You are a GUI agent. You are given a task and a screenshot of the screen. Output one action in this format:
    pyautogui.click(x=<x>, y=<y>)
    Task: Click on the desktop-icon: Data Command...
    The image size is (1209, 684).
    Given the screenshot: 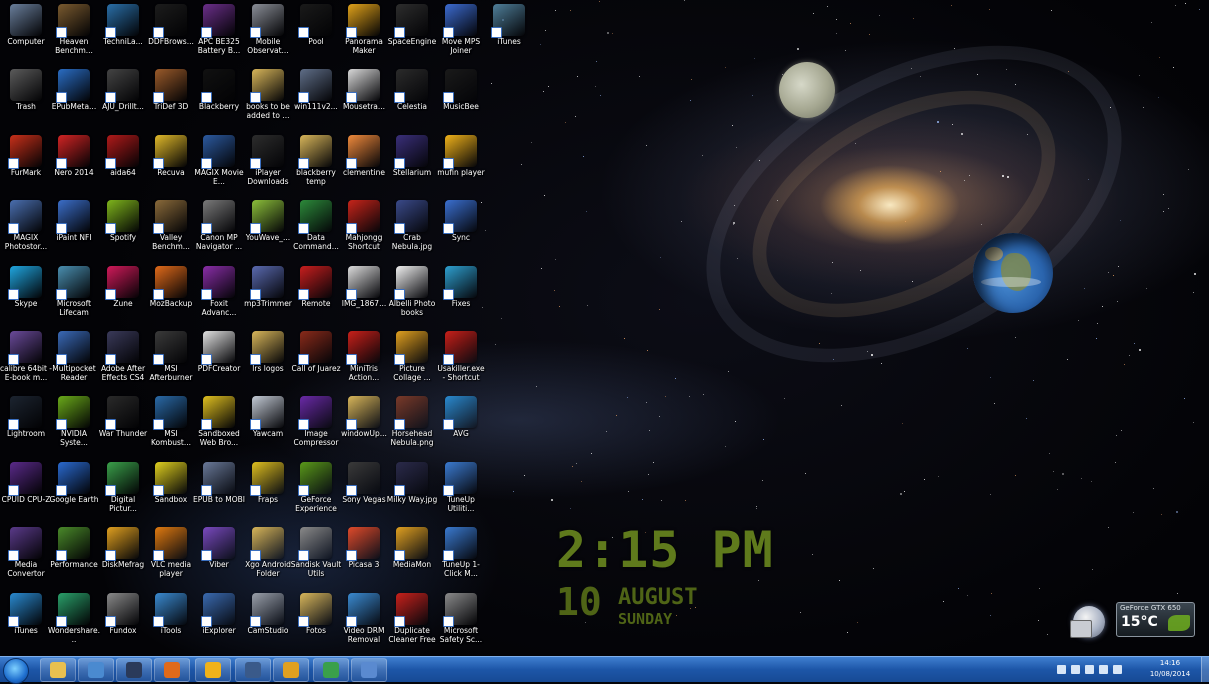 What is the action you would take?
    pyautogui.click(x=316, y=228)
    